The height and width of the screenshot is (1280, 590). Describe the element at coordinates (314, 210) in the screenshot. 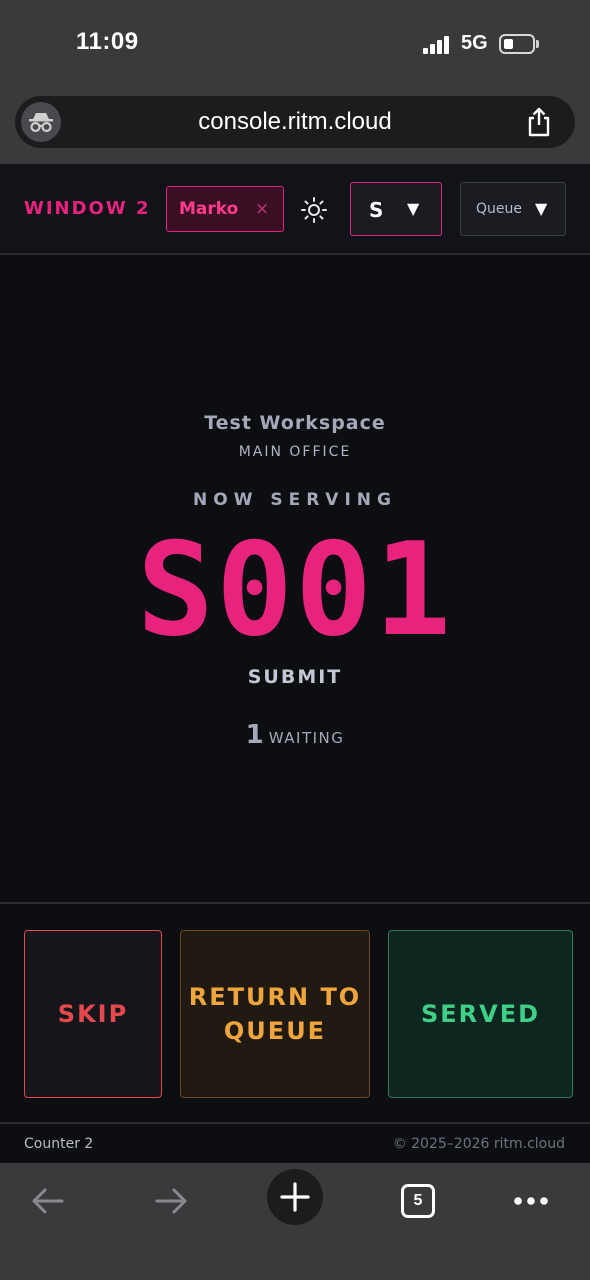

I see `sun-icon` at that location.